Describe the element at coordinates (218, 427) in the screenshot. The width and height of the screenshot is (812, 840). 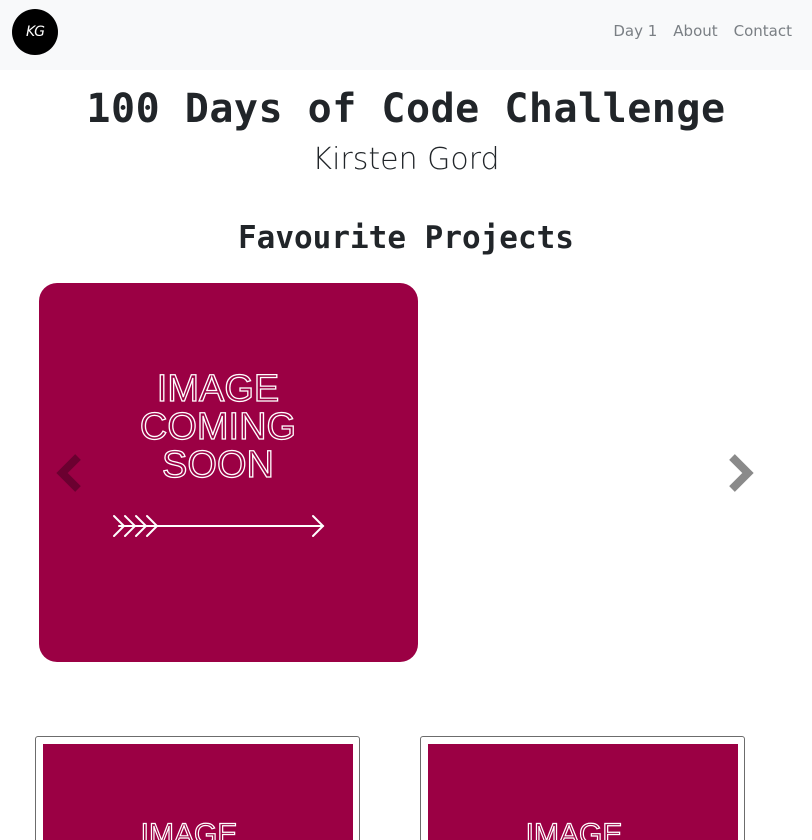
I see `placeholder-line-2: COMING` at that location.